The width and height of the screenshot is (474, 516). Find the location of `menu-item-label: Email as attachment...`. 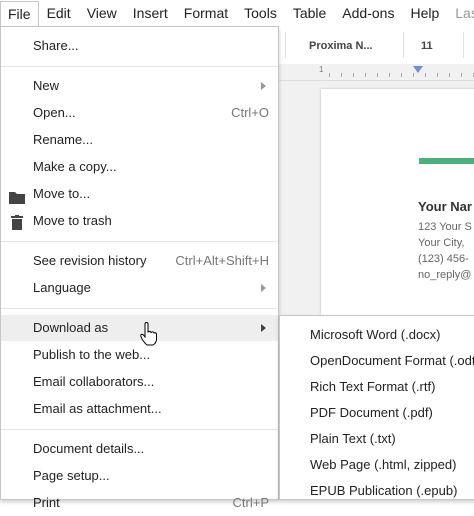

menu-item-label: Email as attachment... is located at coordinates (97, 408).